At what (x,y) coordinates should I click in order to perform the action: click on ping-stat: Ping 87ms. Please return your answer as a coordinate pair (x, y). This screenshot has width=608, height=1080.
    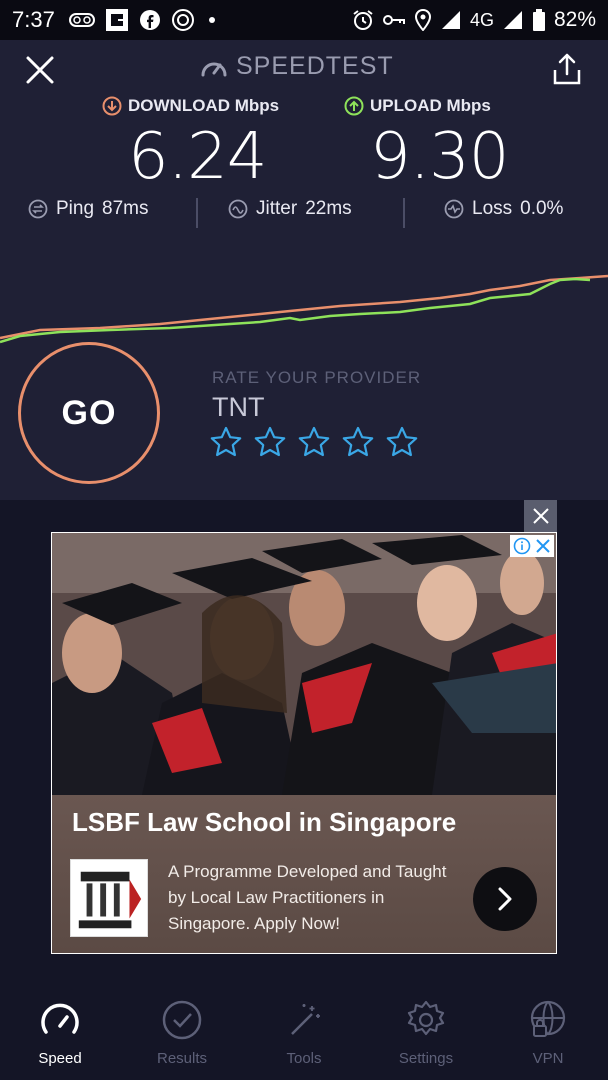
    Looking at the image, I should click on (88, 209).